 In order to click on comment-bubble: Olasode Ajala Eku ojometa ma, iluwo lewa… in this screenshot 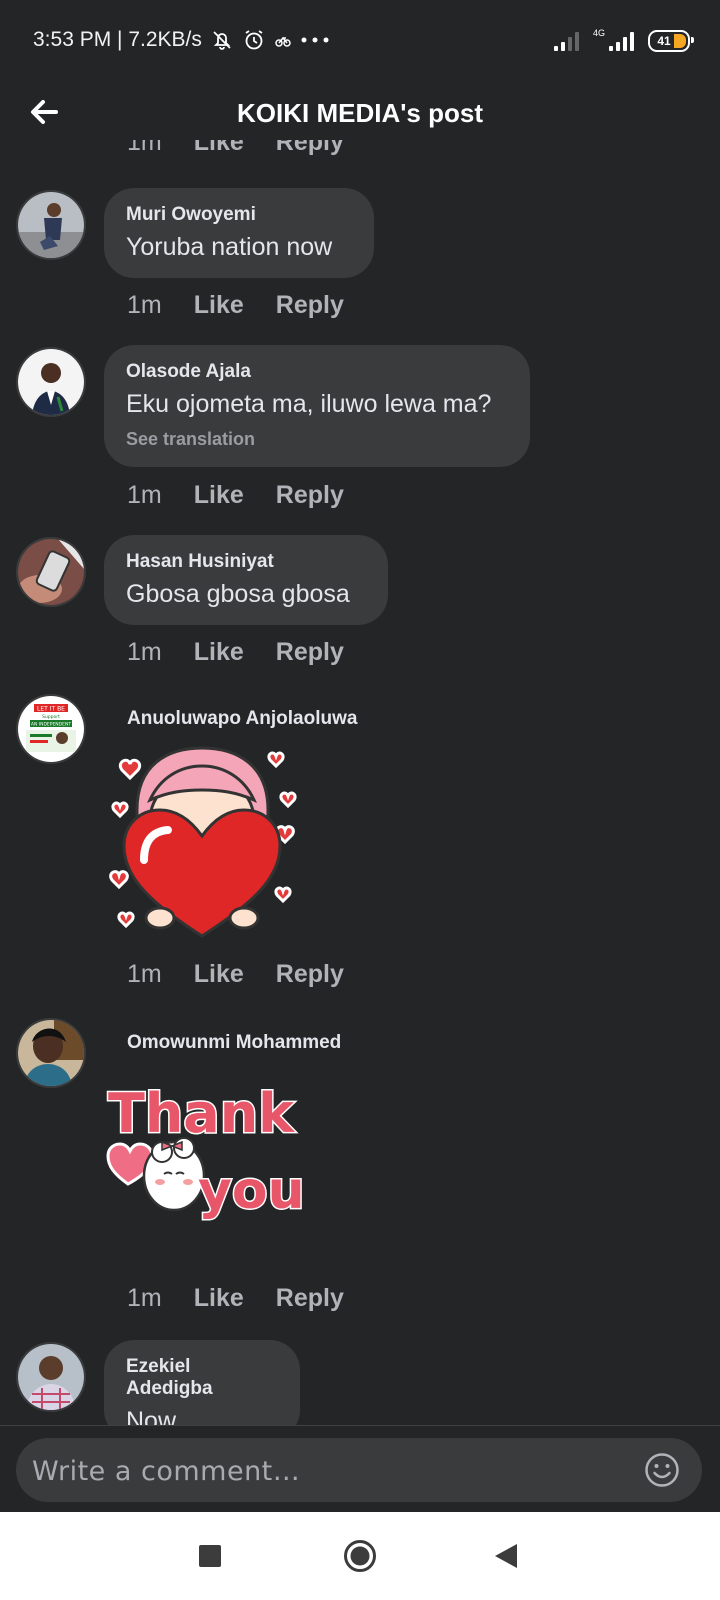, I will do `click(317, 406)`.